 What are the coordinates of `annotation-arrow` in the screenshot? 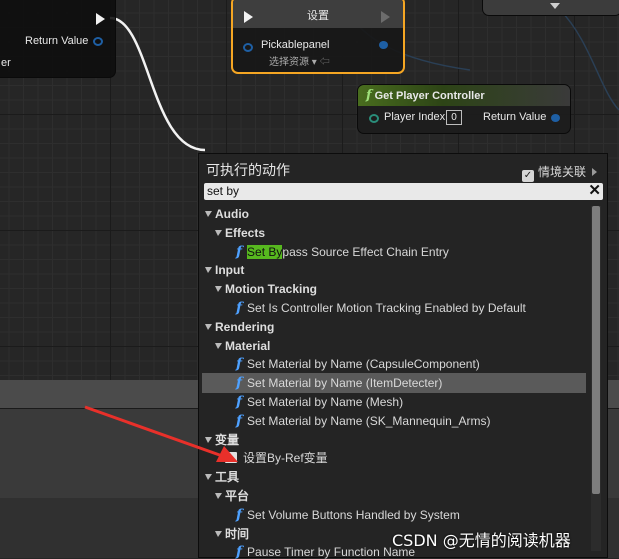 It's located at (161, 433).